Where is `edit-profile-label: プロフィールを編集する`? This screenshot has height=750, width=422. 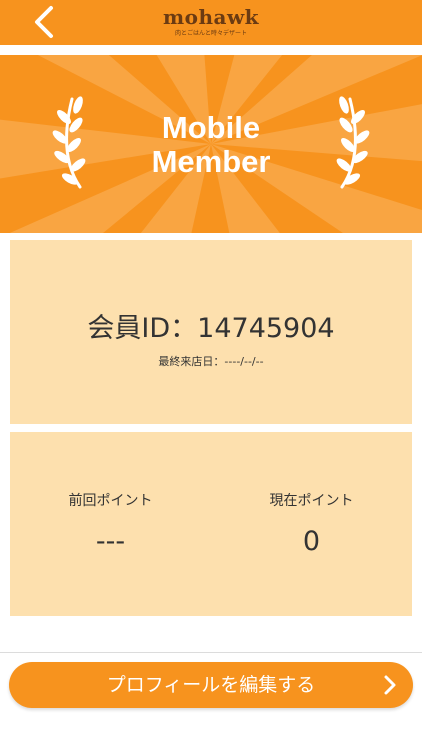
edit-profile-label: プロフィールを編集する is located at coordinates (211, 685).